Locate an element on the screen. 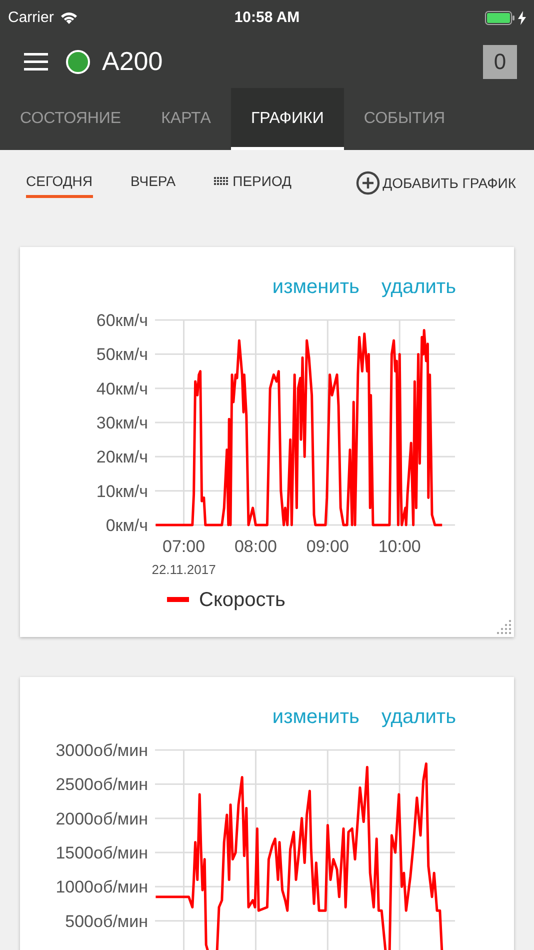 The width and height of the screenshot is (534, 950). y-axis-label: 50км/ч is located at coordinates (122, 354).